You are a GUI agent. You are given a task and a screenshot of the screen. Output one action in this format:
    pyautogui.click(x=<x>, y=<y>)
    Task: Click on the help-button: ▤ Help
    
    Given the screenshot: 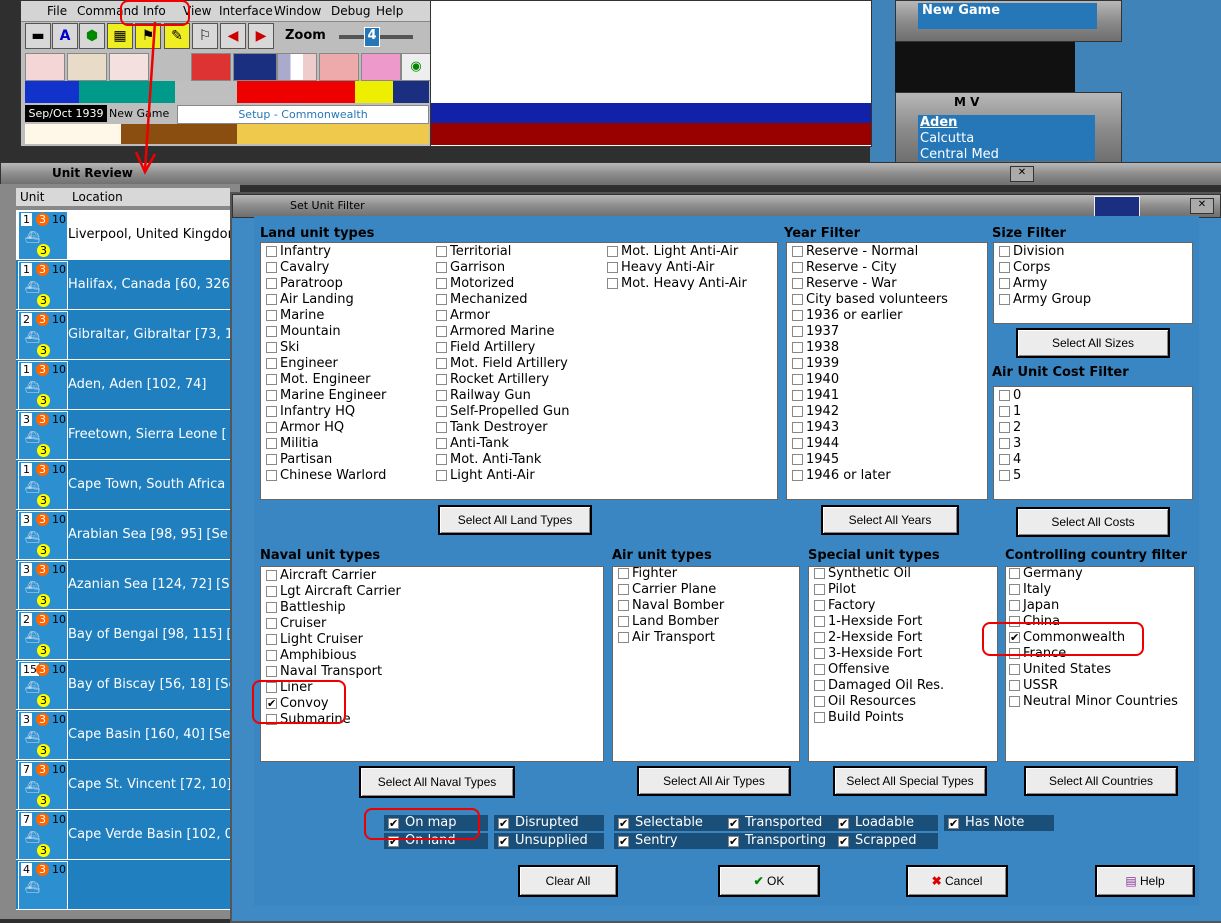 What is the action you would take?
    pyautogui.click(x=1145, y=881)
    